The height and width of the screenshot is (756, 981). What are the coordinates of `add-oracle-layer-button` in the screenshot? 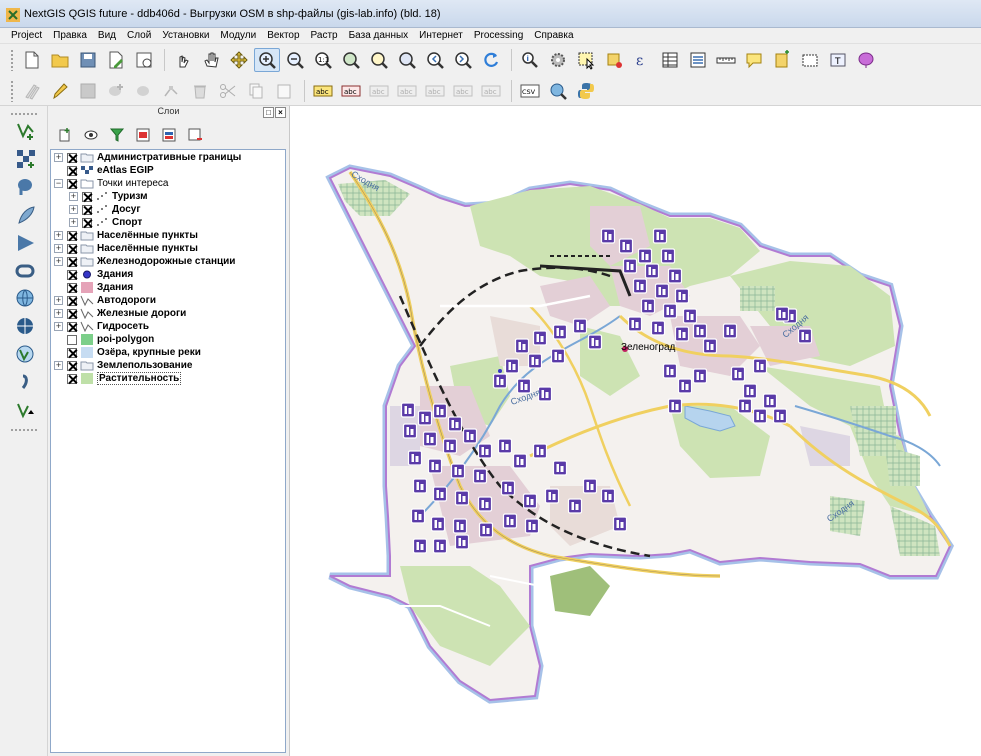 It's located at (26, 271).